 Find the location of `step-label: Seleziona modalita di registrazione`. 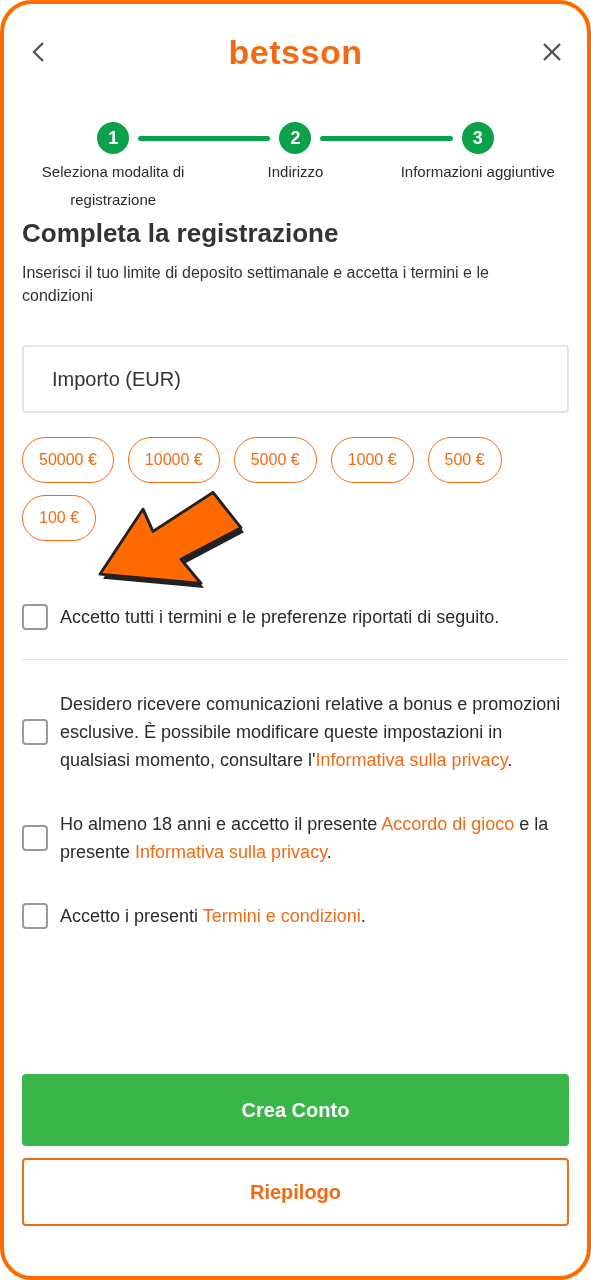

step-label: Seleziona modalita di registrazione is located at coordinates (113, 186).